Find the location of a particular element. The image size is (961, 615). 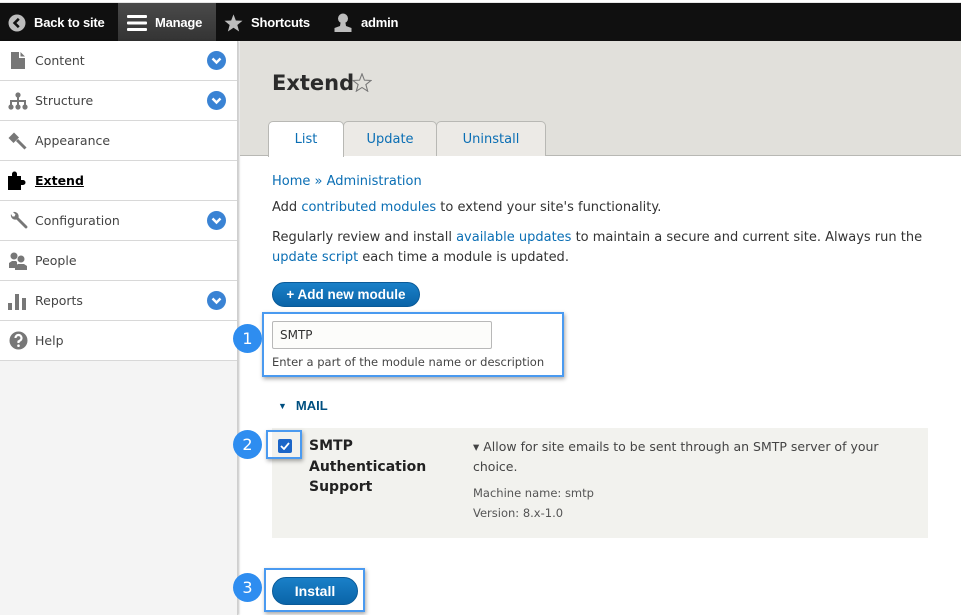

manage-label: Manage is located at coordinates (179, 22).